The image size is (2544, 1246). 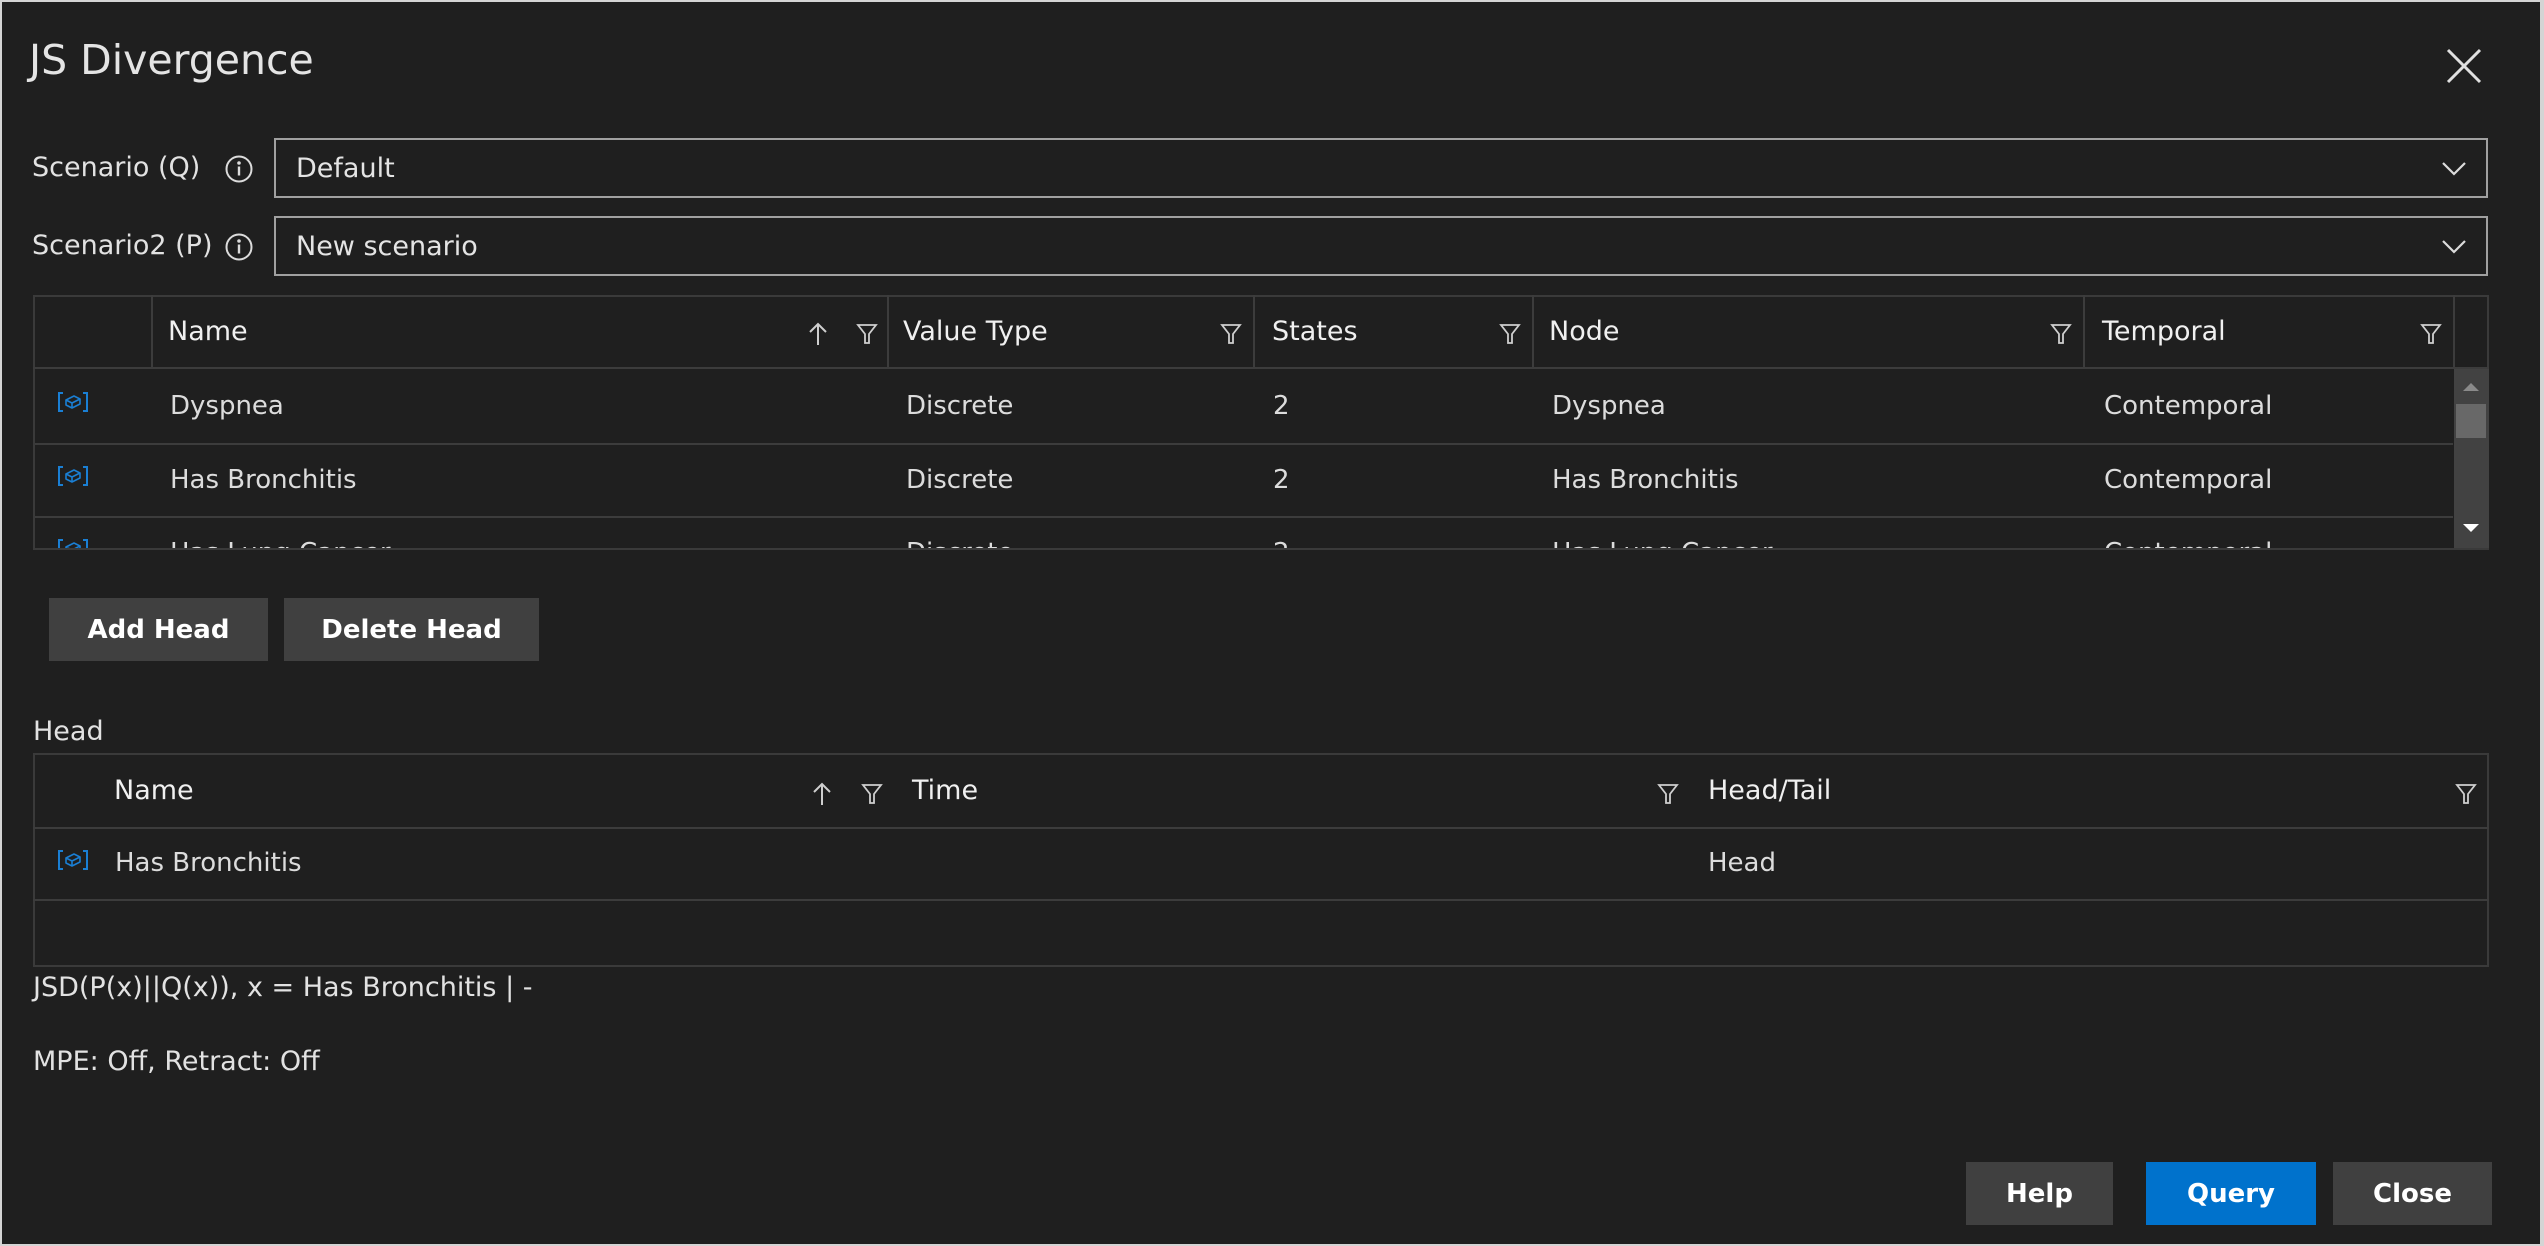 What do you see at coordinates (1742, 863) in the screenshot?
I see `cell-head-tail: Head` at bounding box center [1742, 863].